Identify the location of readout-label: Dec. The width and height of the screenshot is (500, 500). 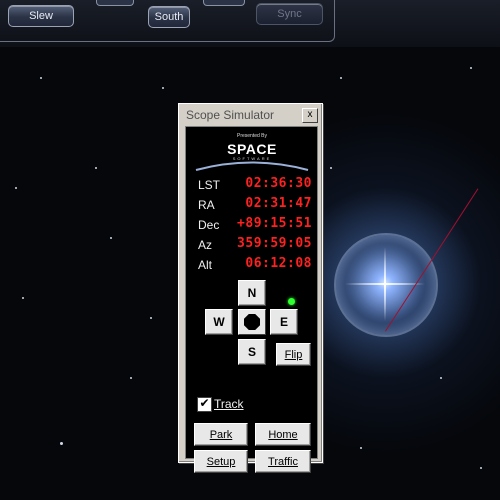
(209, 225).